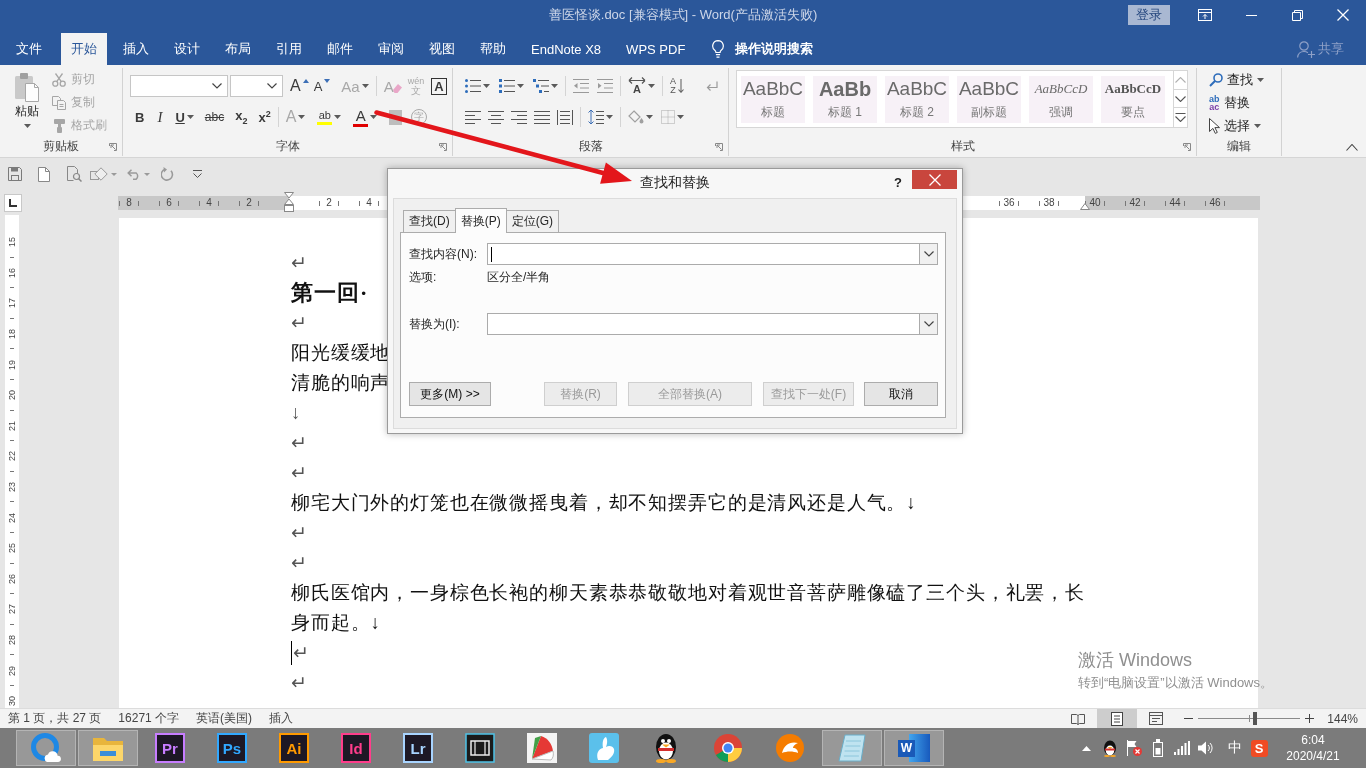  Describe the element at coordinates (898, 182) in the screenshot. I see `help-button: ?` at that location.